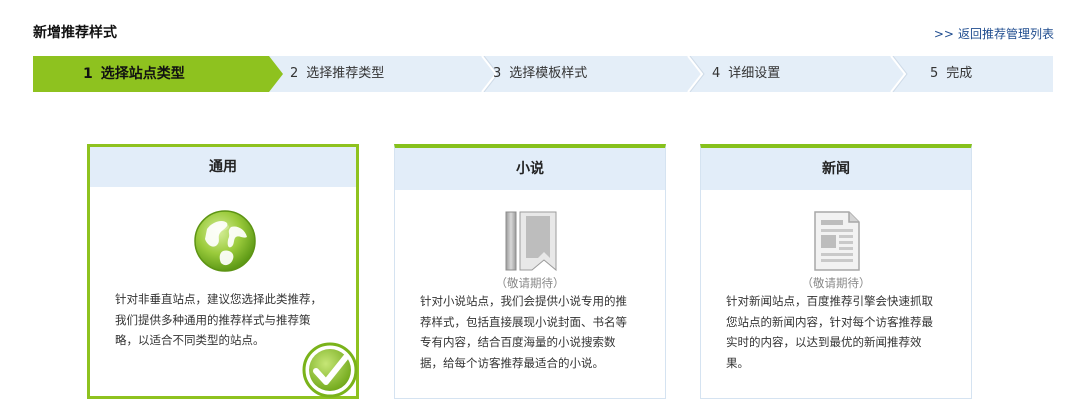  Describe the element at coordinates (330, 370) in the screenshot. I see `checkmark-icon` at that location.